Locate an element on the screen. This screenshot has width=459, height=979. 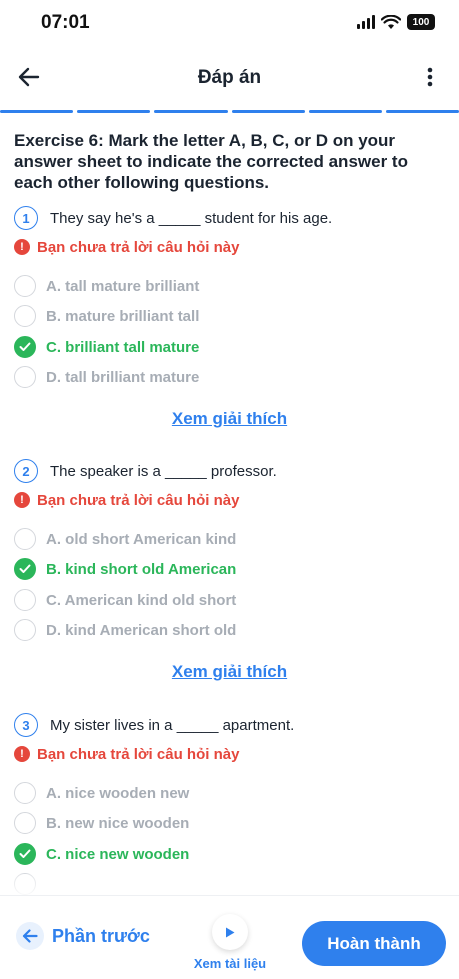
option-c: C. nice new wooden is located at coordinates (101, 854).